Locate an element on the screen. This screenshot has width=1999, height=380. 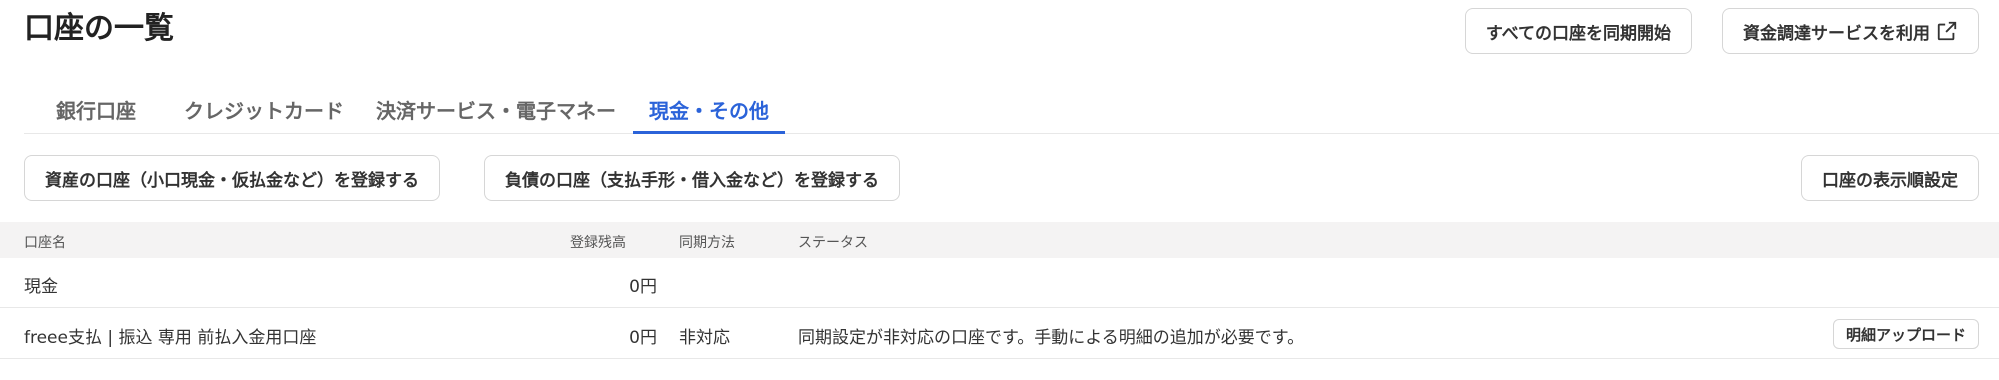
account-name: 現金 is located at coordinates (41, 284).